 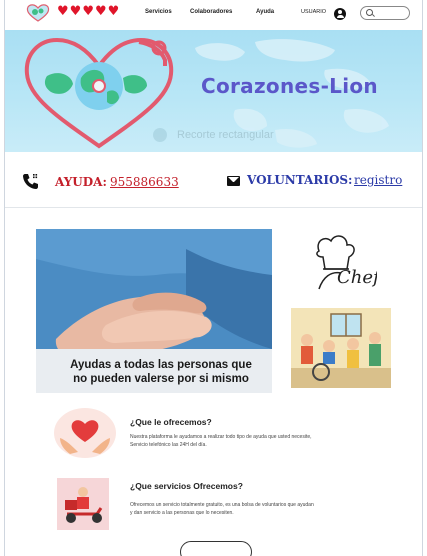 I want to click on nav-link-colaboradores: Colaboradores, so click(x=211, y=12).